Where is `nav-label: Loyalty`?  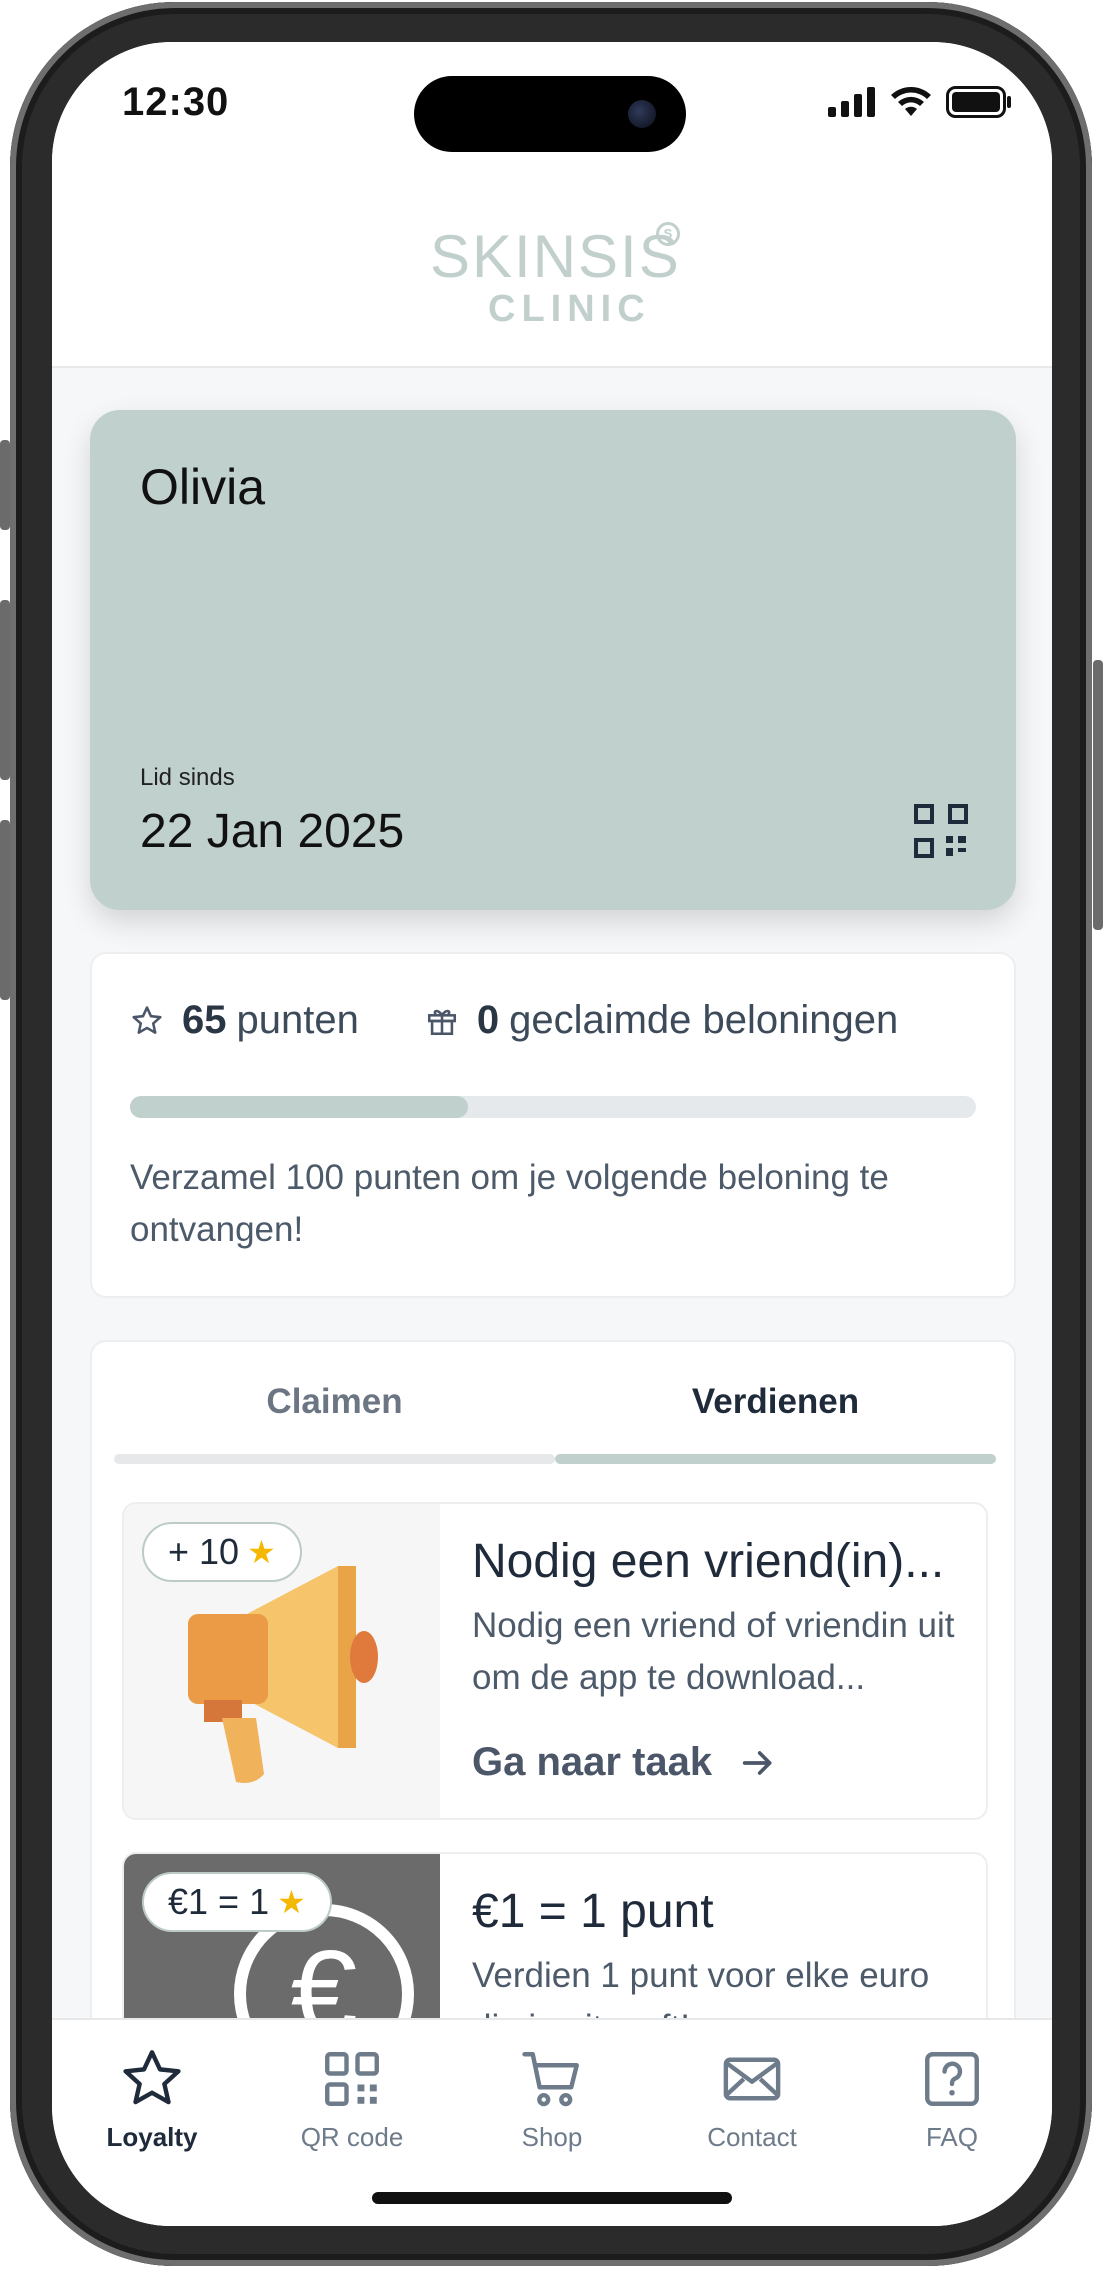
nav-label: Loyalty is located at coordinates (152, 2137).